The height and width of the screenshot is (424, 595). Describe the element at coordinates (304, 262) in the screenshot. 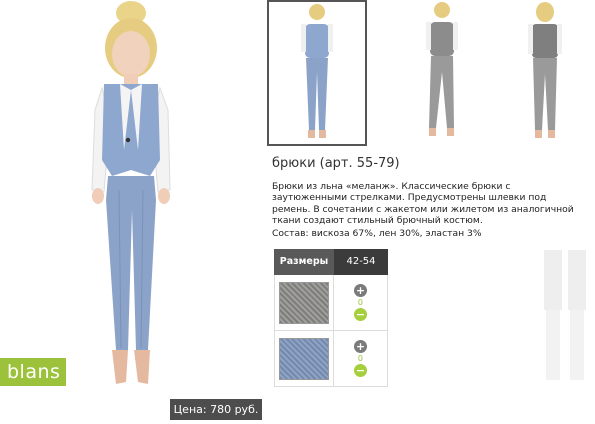

I see `sizes-header-label: Размеры` at that location.